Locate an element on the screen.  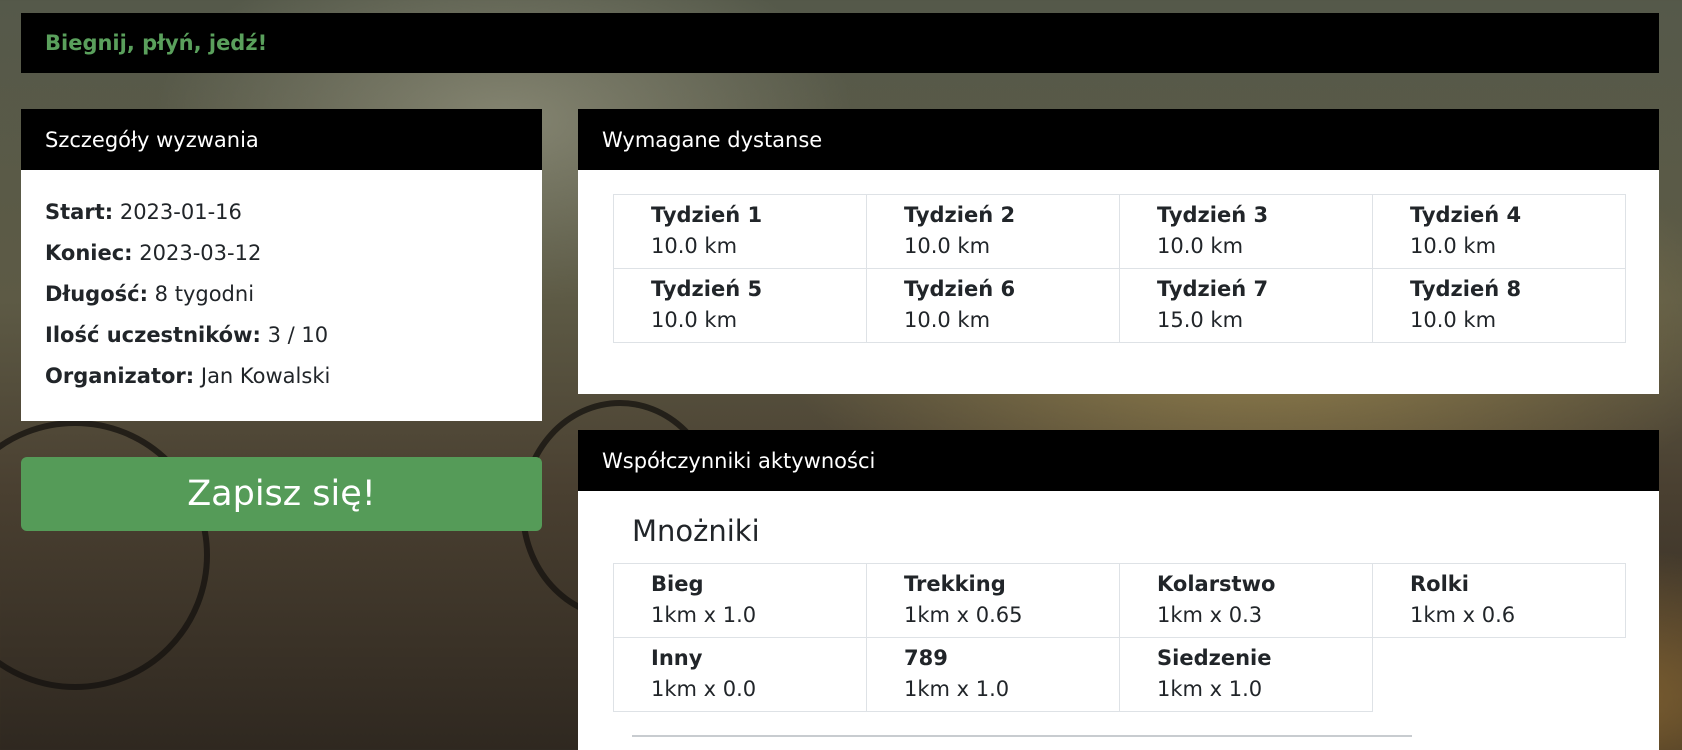
week-title: Tydzień 5 is located at coordinates (707, 289).